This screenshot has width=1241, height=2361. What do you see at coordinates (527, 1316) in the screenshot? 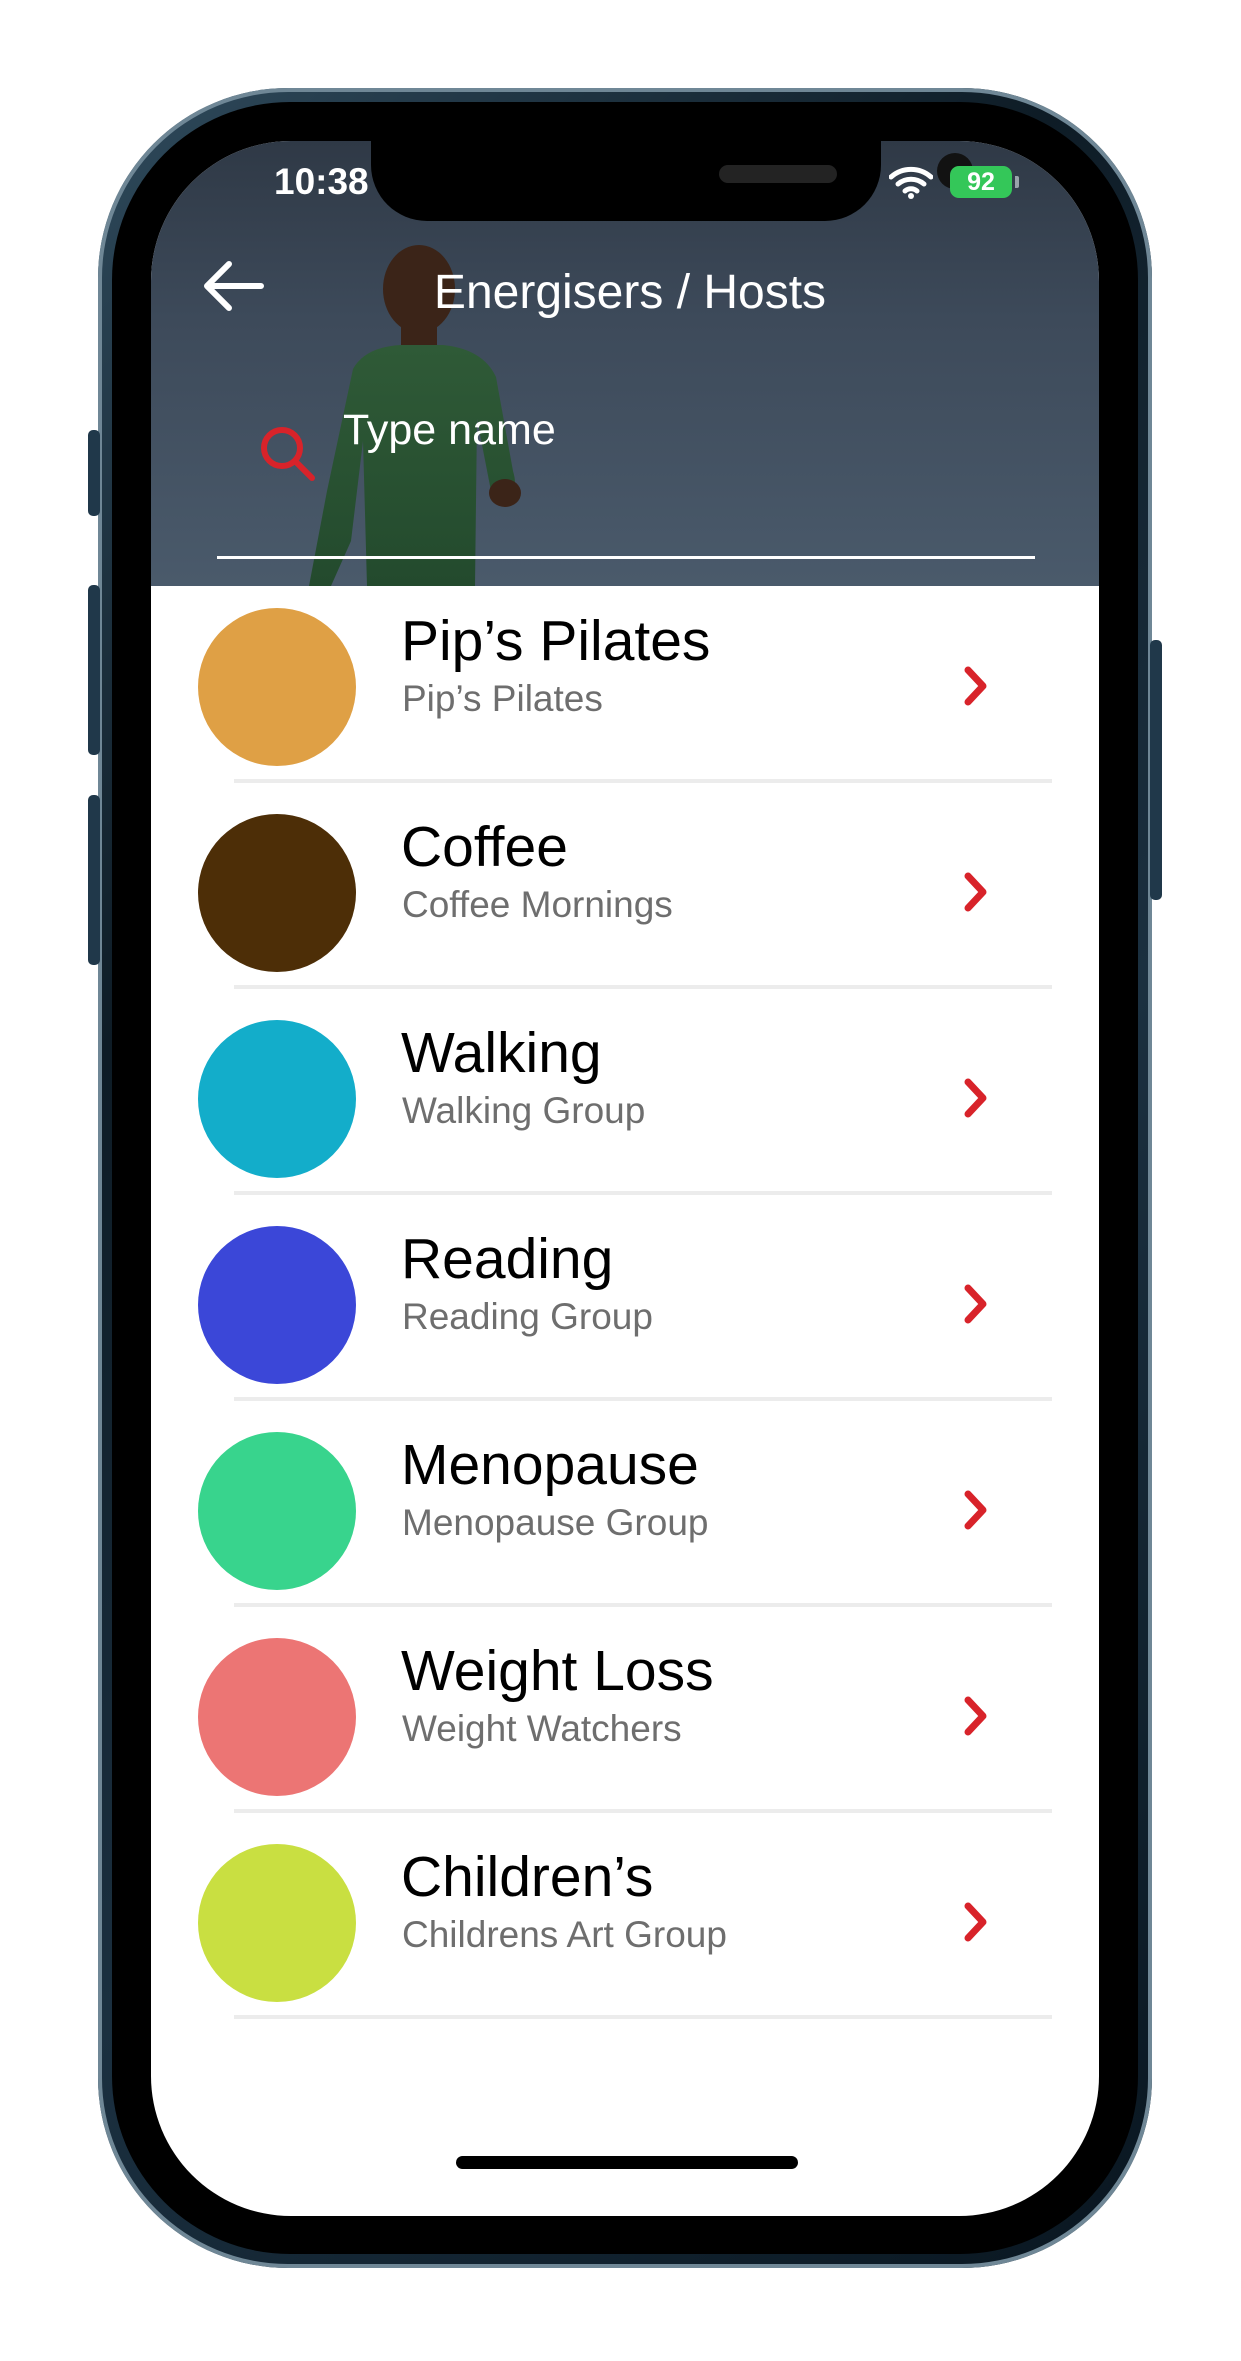
I see `list-item-subtitle: Reading Group` at bounding box center [527, 1316].